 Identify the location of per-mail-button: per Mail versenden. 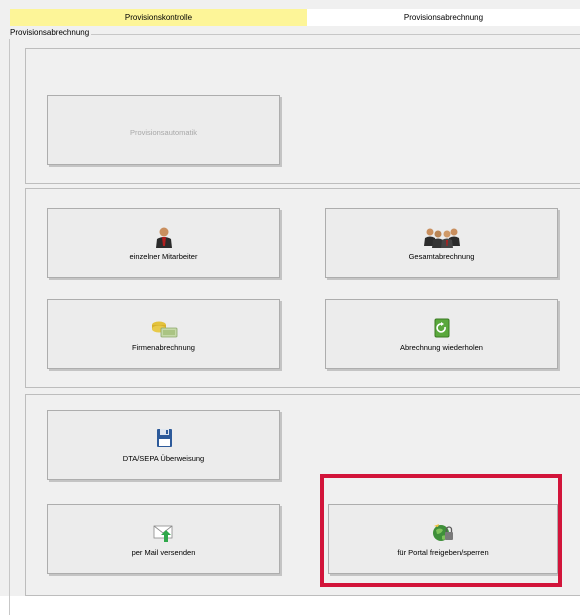
(163, 539).